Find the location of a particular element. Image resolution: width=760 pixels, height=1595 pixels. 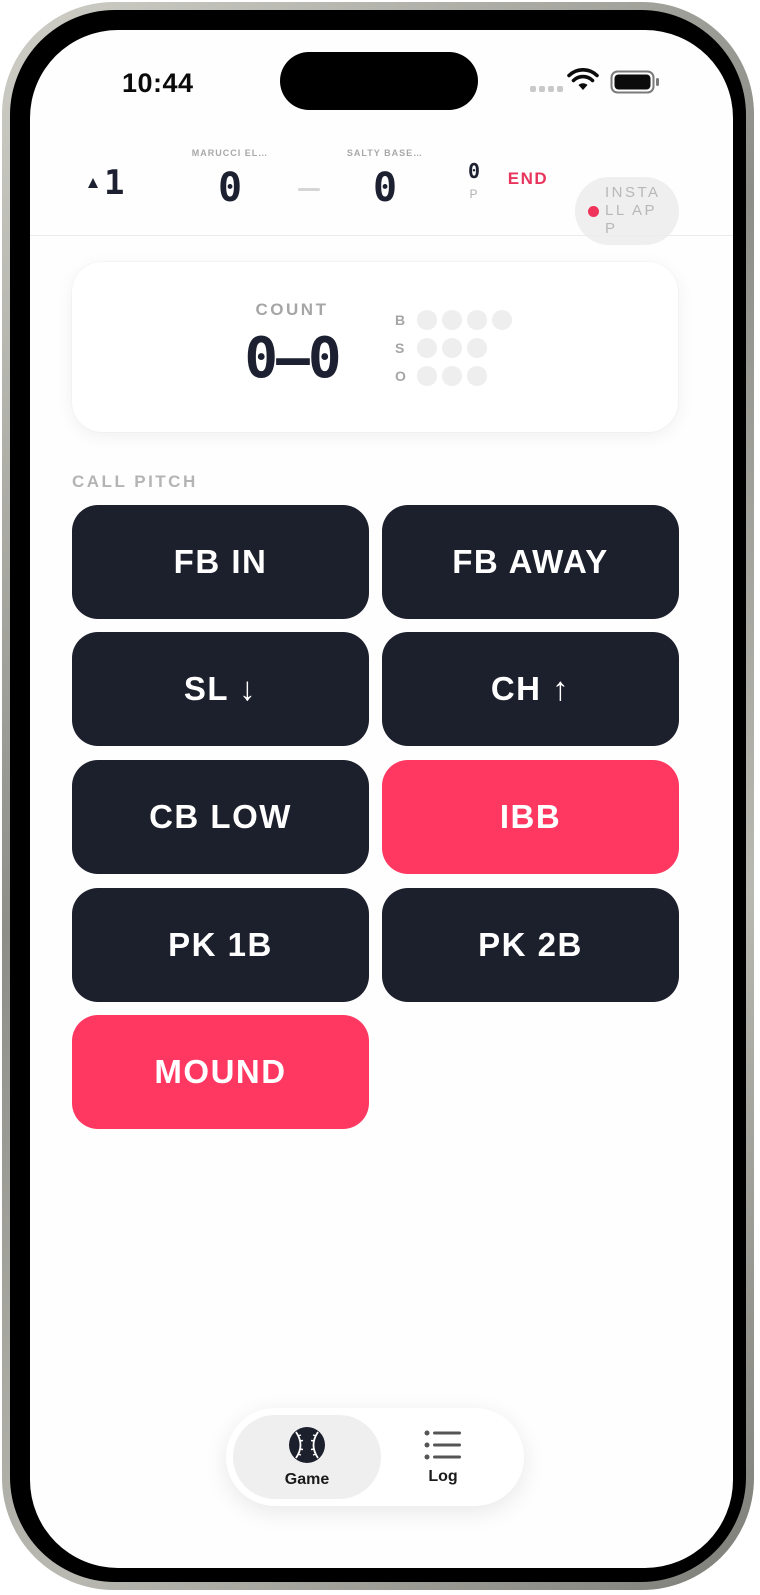

end-game-button: END is located at coordinates (528, 179).